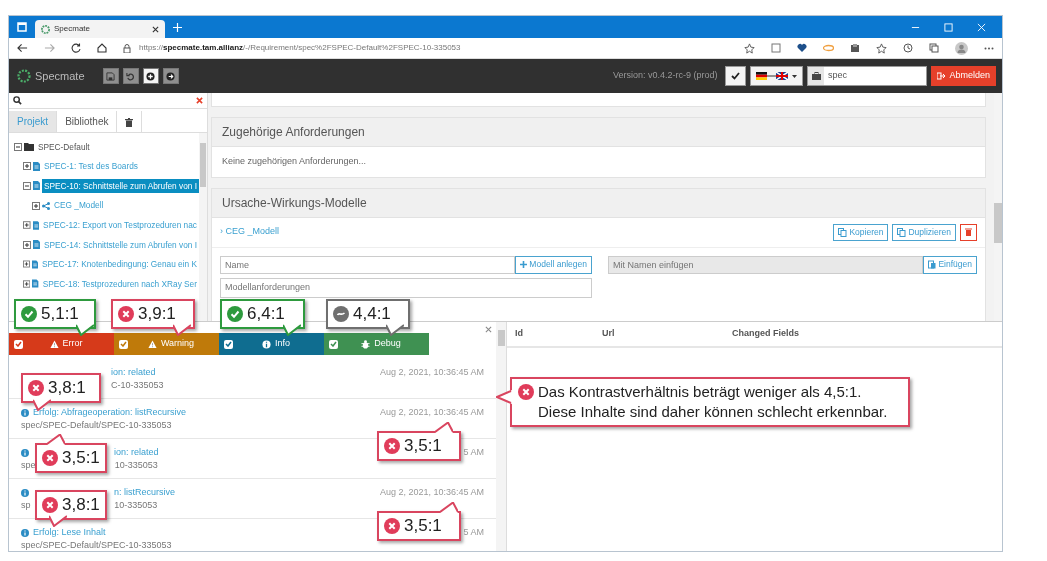 The height and width of the screenshot is (561, 1047). I want to click on paste-icon, so click(932, 264).